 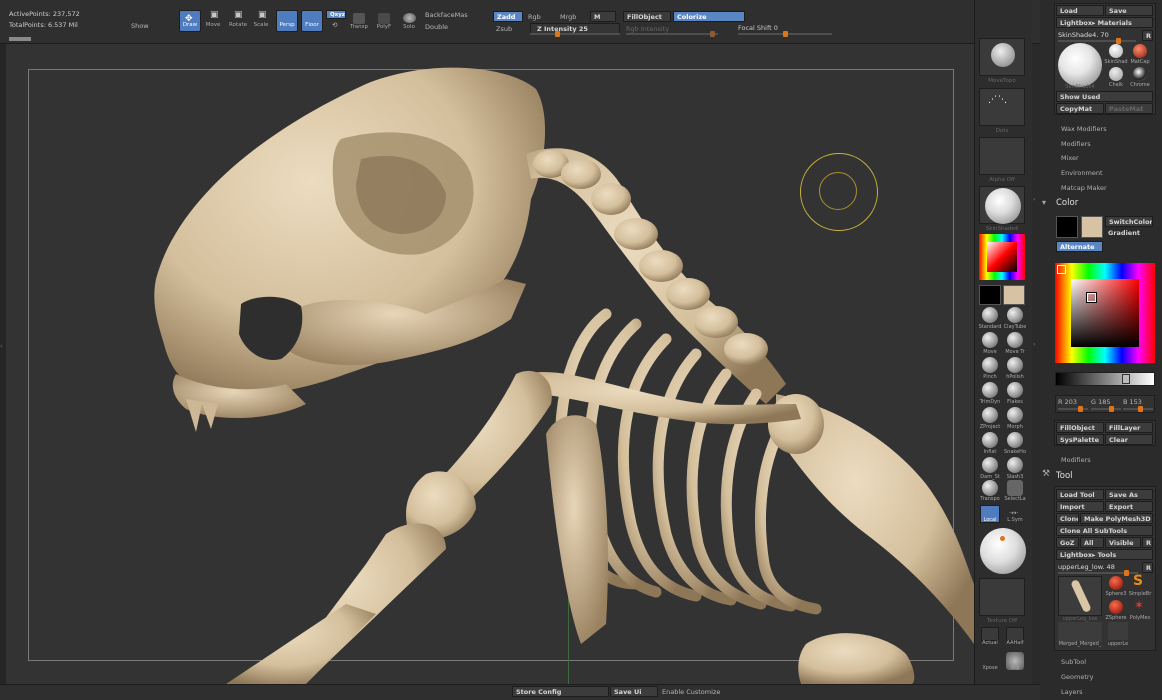 What do you see at coordinates (990, 390) in the screenshot?
I see `trimdyn-brush-icon` at bounding box center [990, 390].